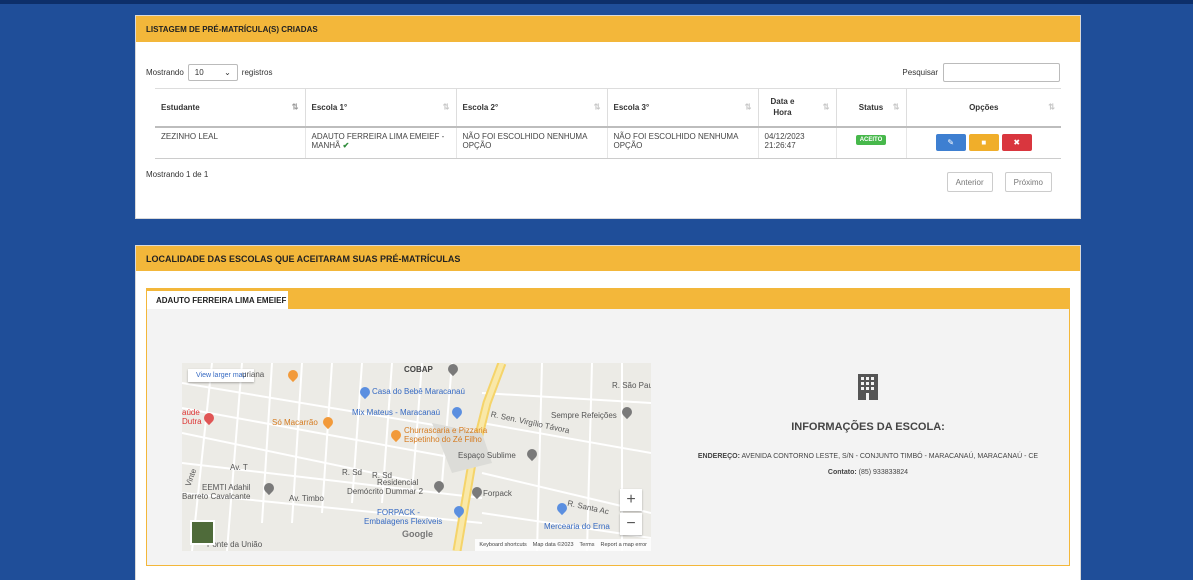 Image resolution: width=1193 pixels, height=580 pixels. I want to click on google-logo: Google, so click(417, 534).